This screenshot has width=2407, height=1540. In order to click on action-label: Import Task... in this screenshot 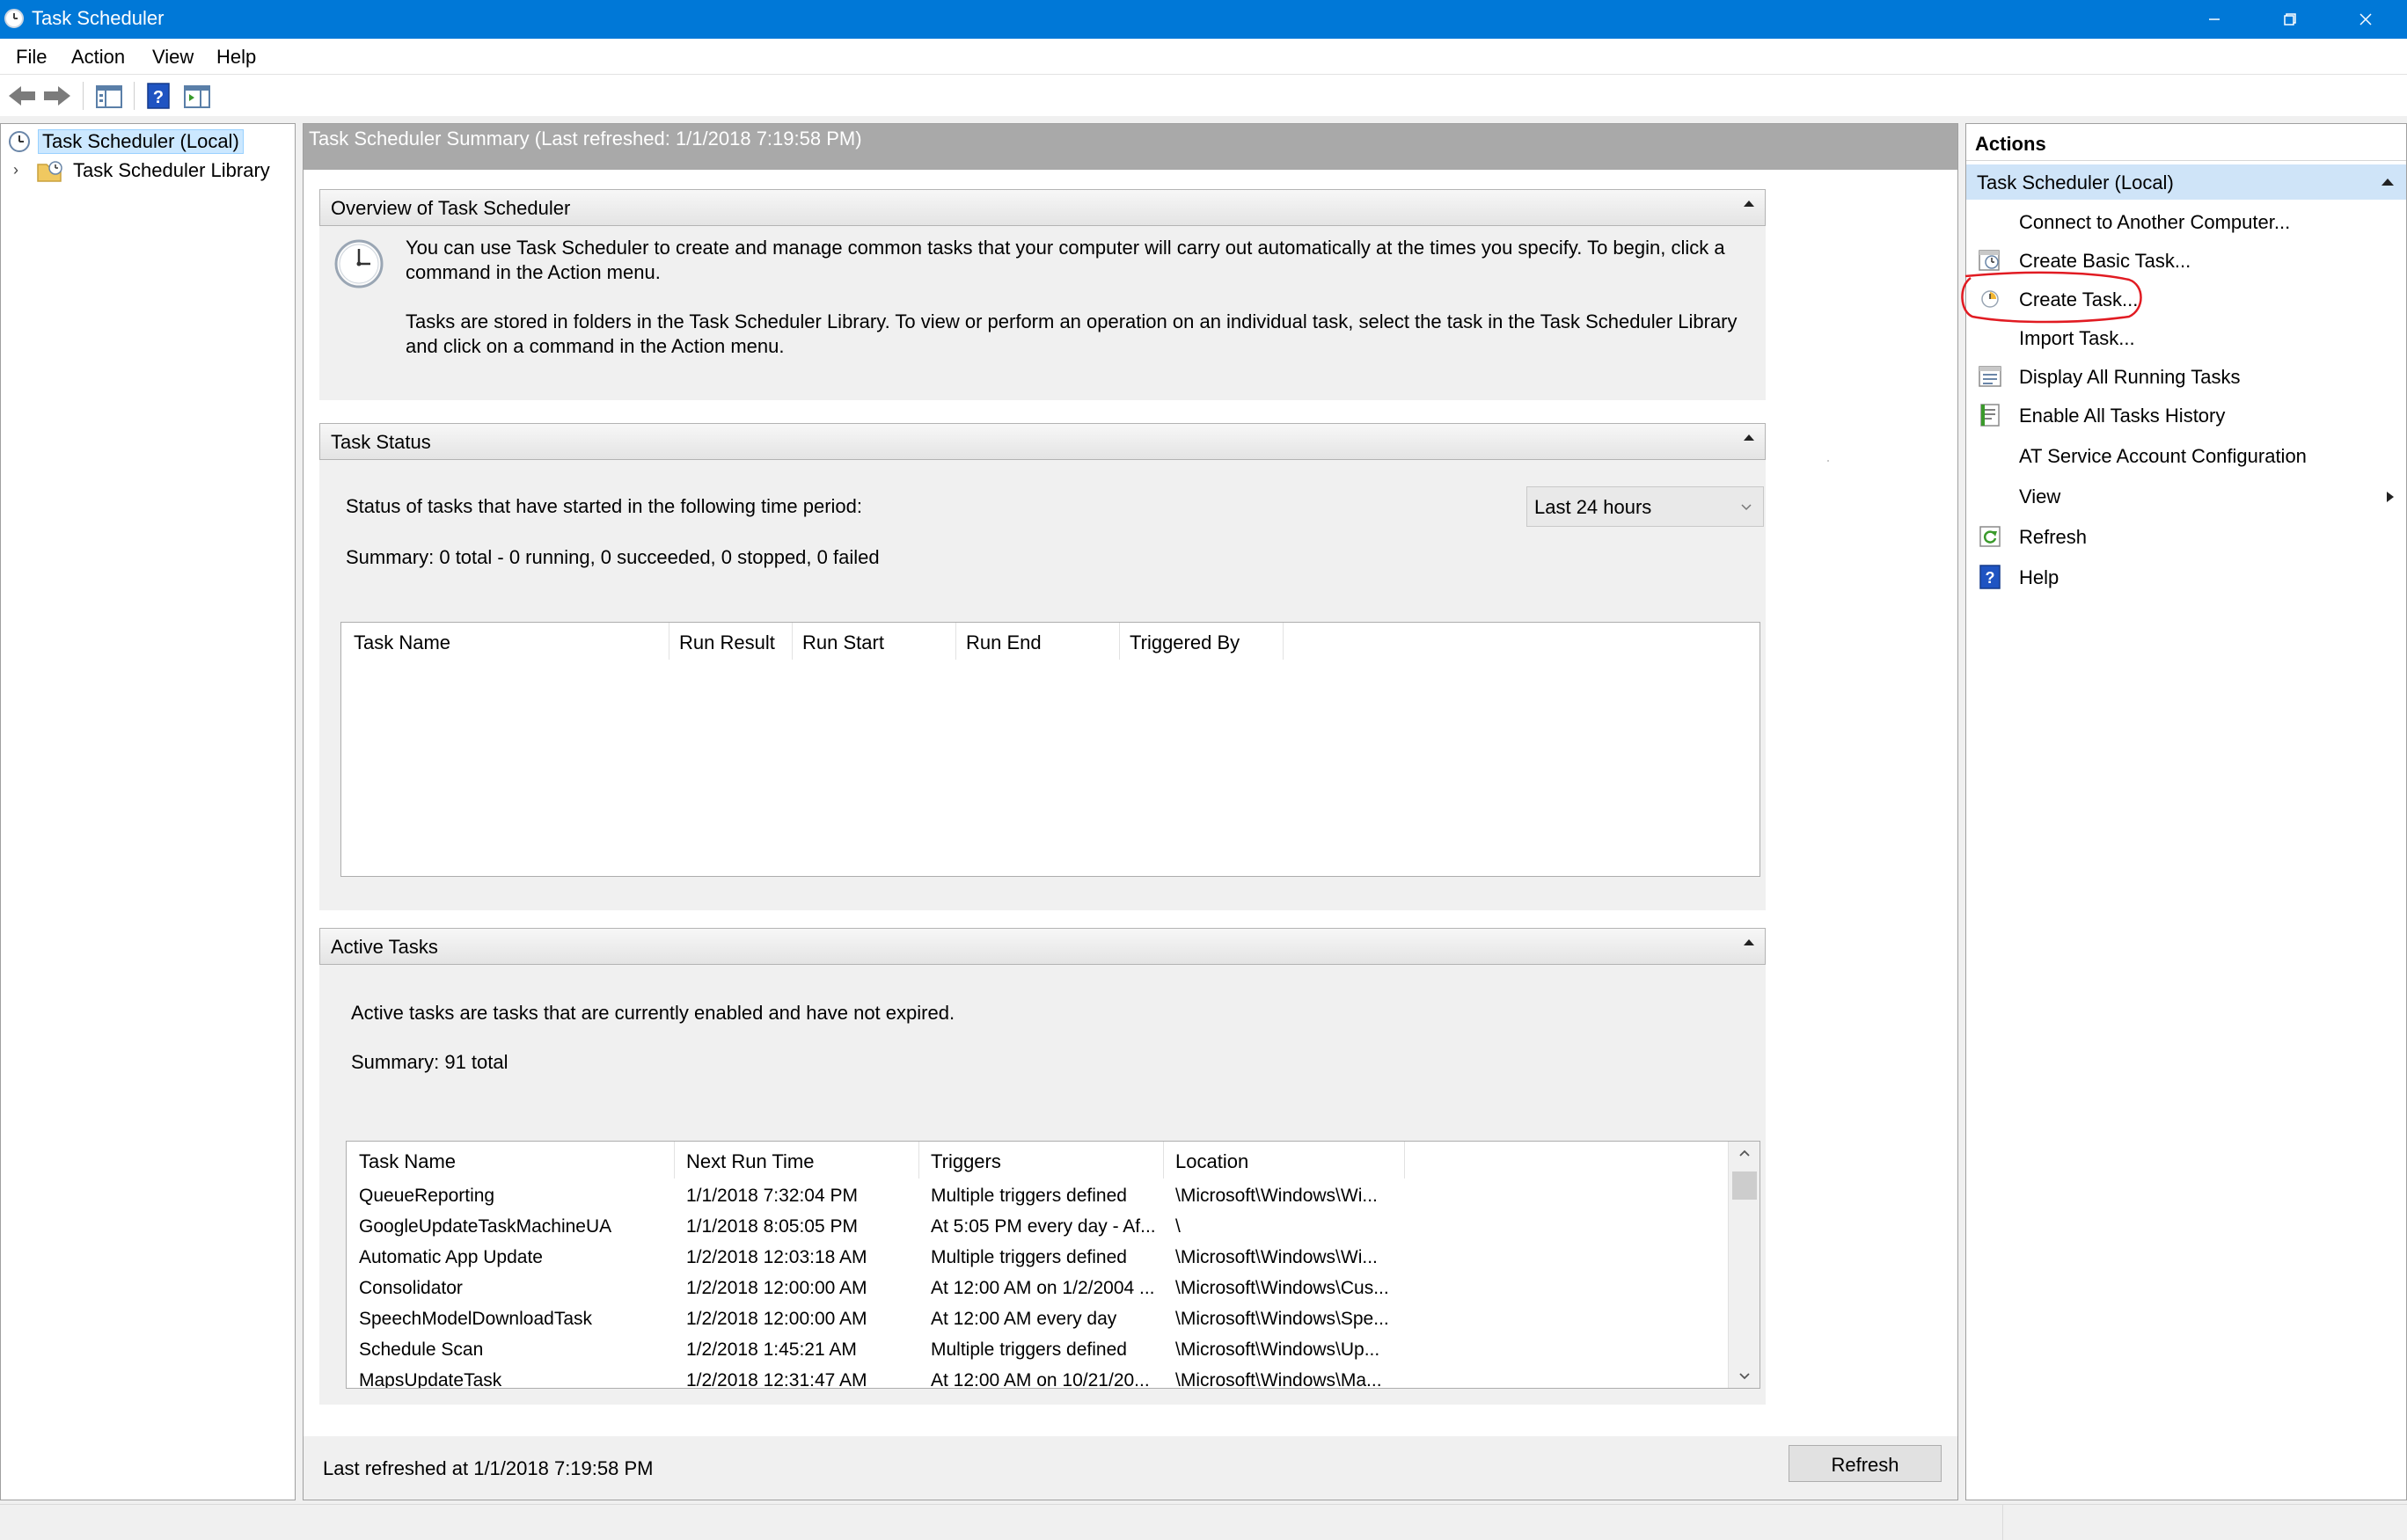, I will do `click(2077, 338)`.